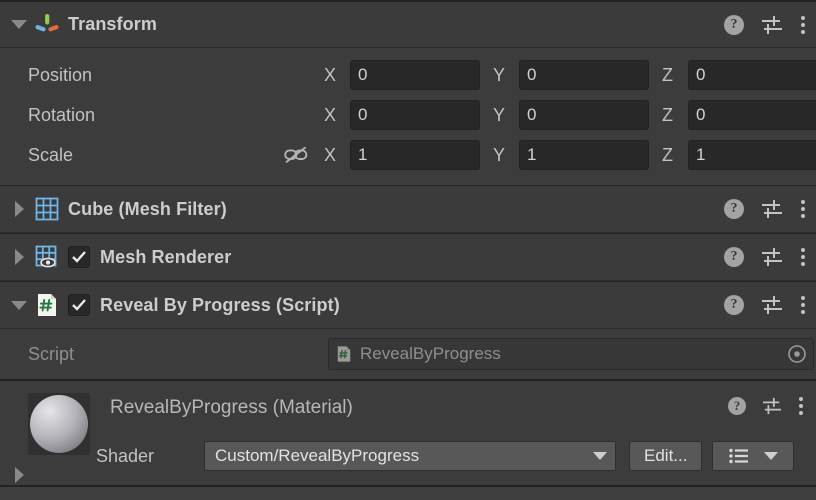 This screenshot has height=500, width=816. I want to click on axis-label-rotation-z: Z, so click(667, 114).